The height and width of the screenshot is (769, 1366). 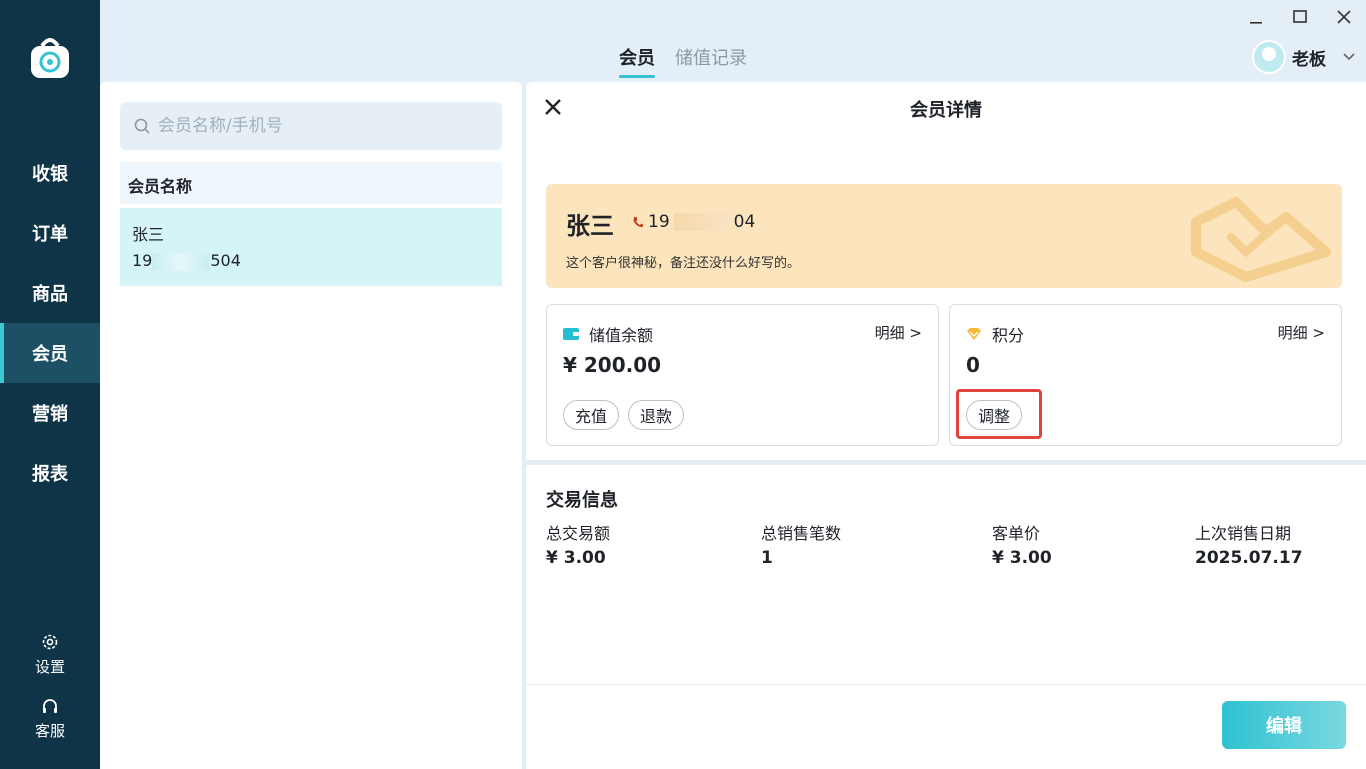 I want to click on member-phone: 19 504, so click(x=186, y=261).